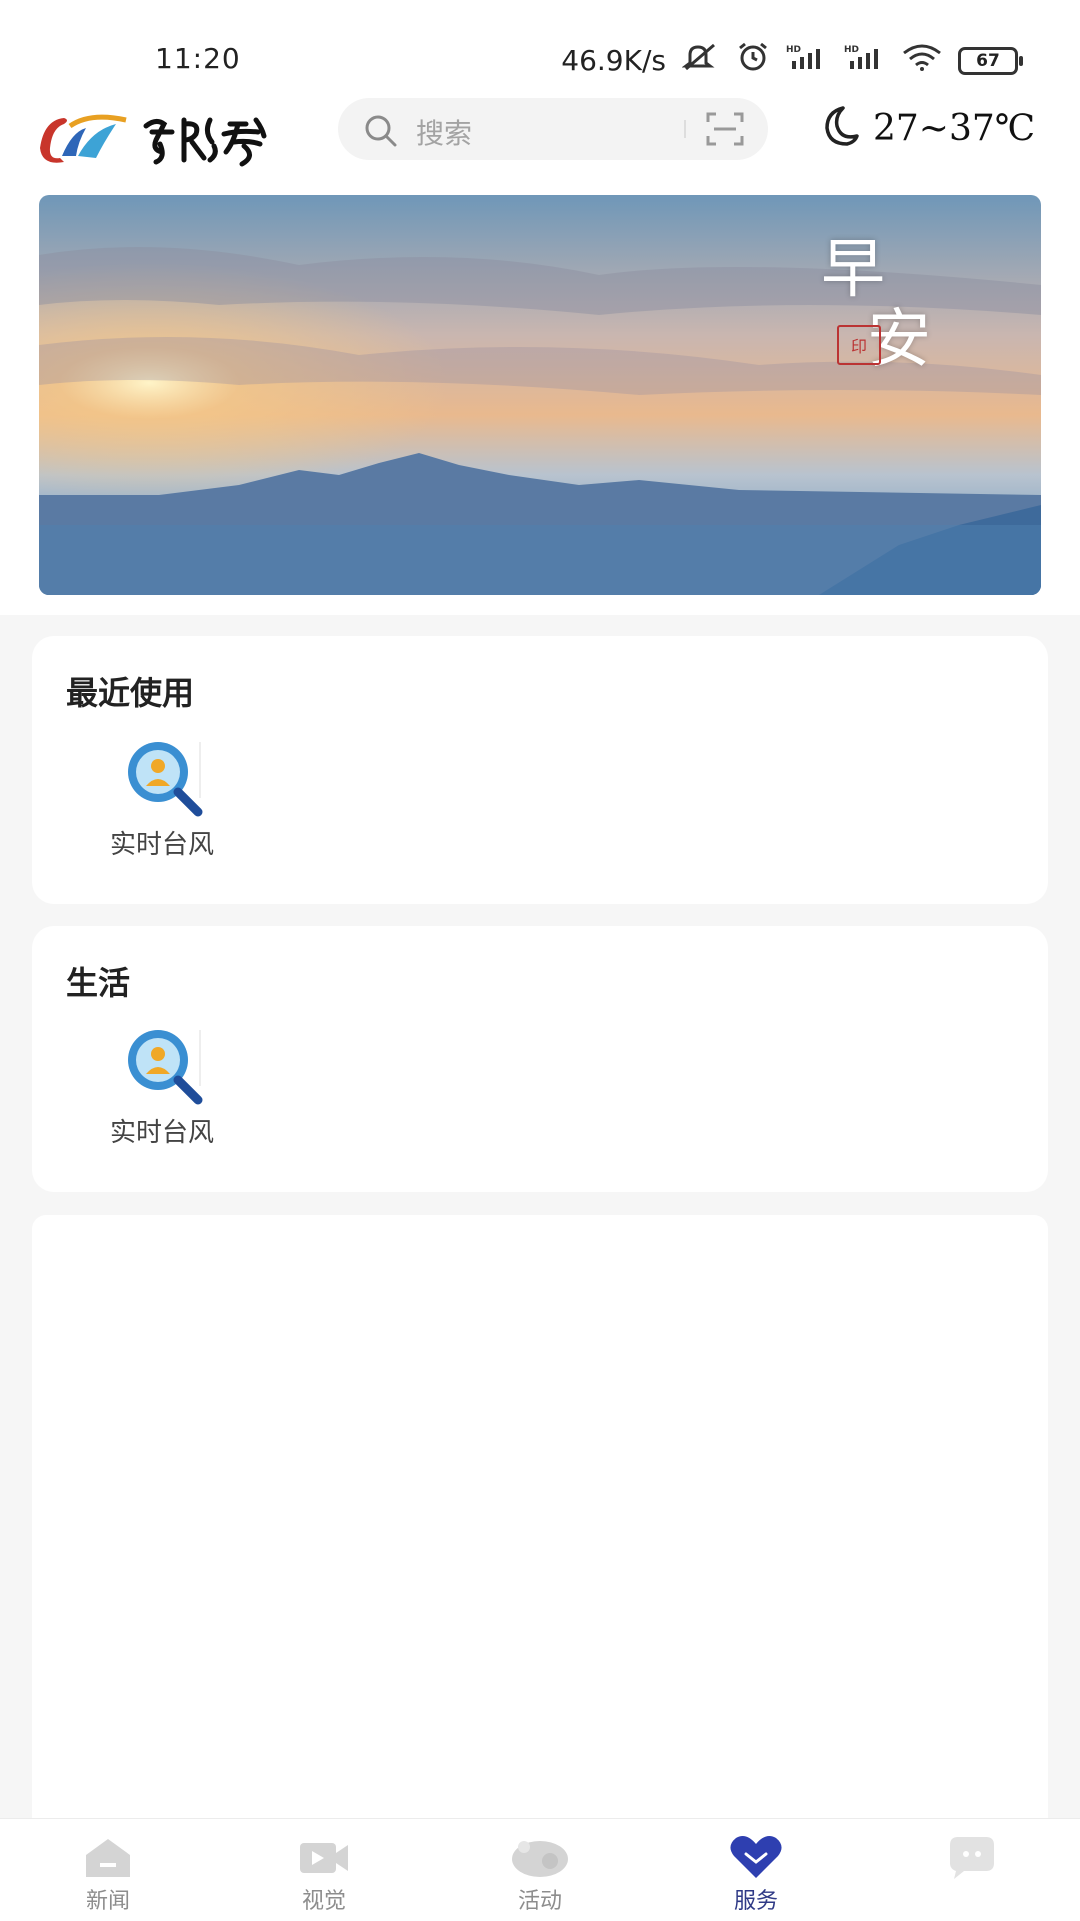 This screenshot has height=1921, width=1080. Describe the element at coordinates (198, 58) in the screenshot. I see `status-time: 11:20` at that location.